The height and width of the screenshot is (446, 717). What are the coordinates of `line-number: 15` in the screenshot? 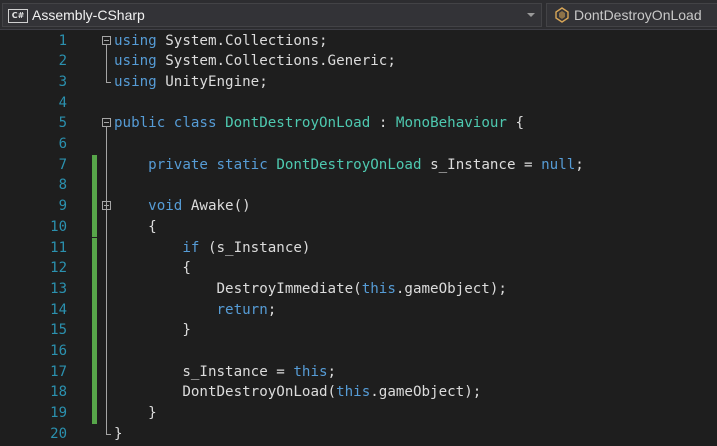 It's located at (58, 330).